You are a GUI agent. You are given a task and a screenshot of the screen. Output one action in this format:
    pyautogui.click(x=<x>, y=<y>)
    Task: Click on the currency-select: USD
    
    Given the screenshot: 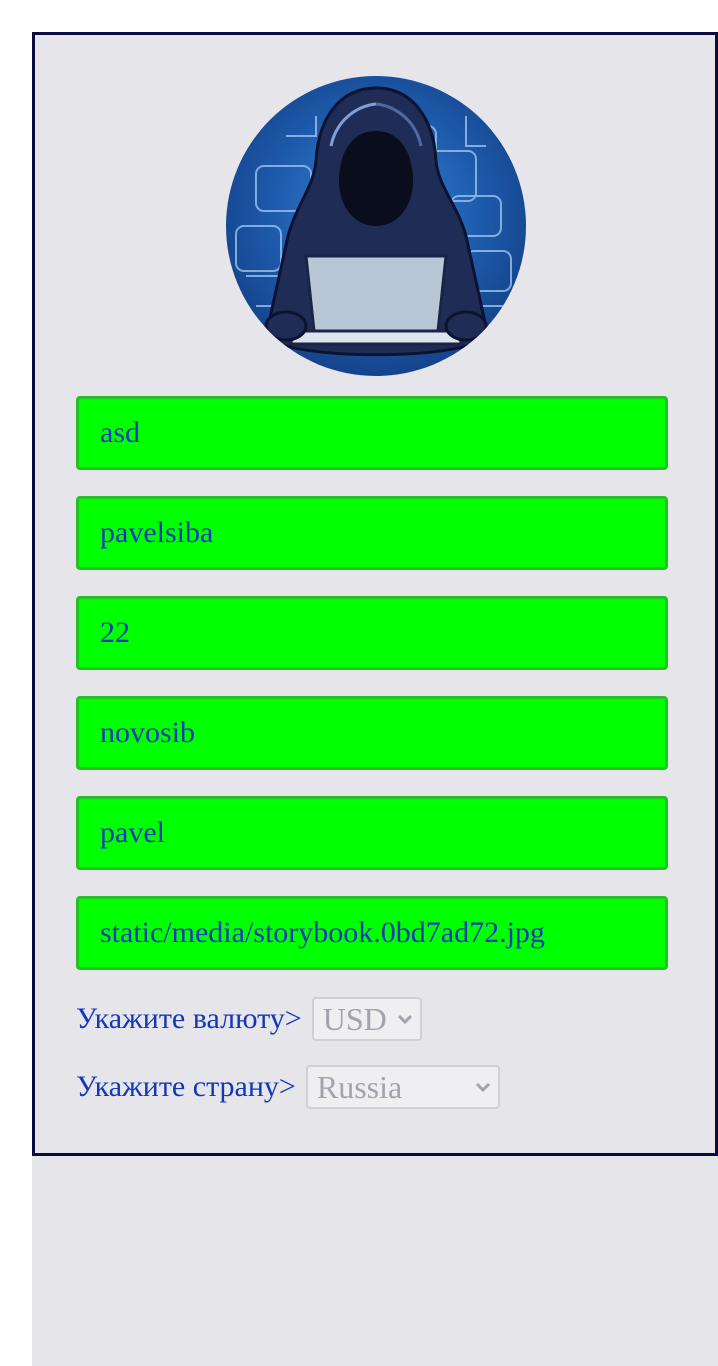 What is the action you would take?
    pyautogui.click(x=366, y=1019)
    